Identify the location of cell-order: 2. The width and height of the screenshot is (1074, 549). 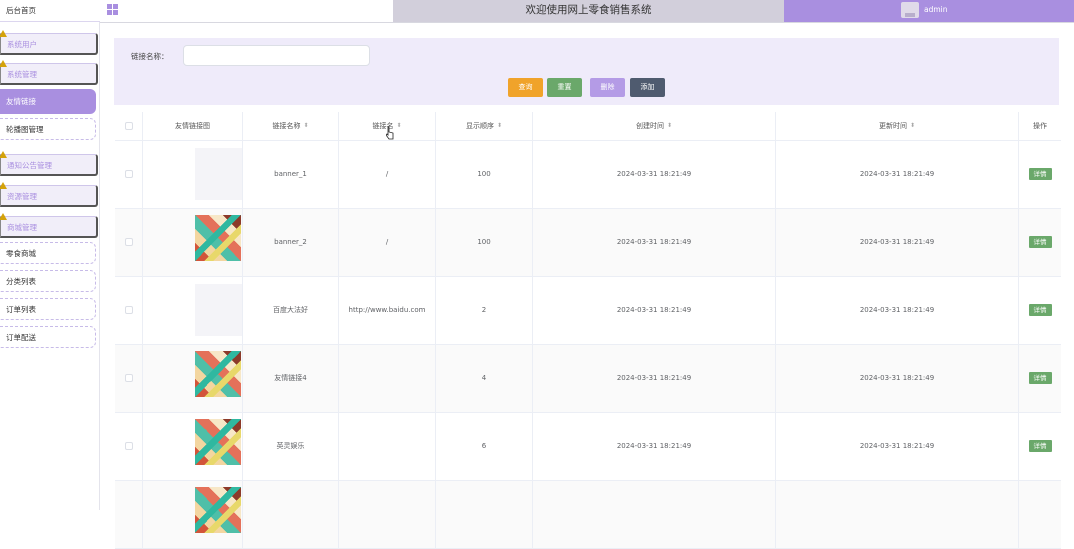
(484, 311).